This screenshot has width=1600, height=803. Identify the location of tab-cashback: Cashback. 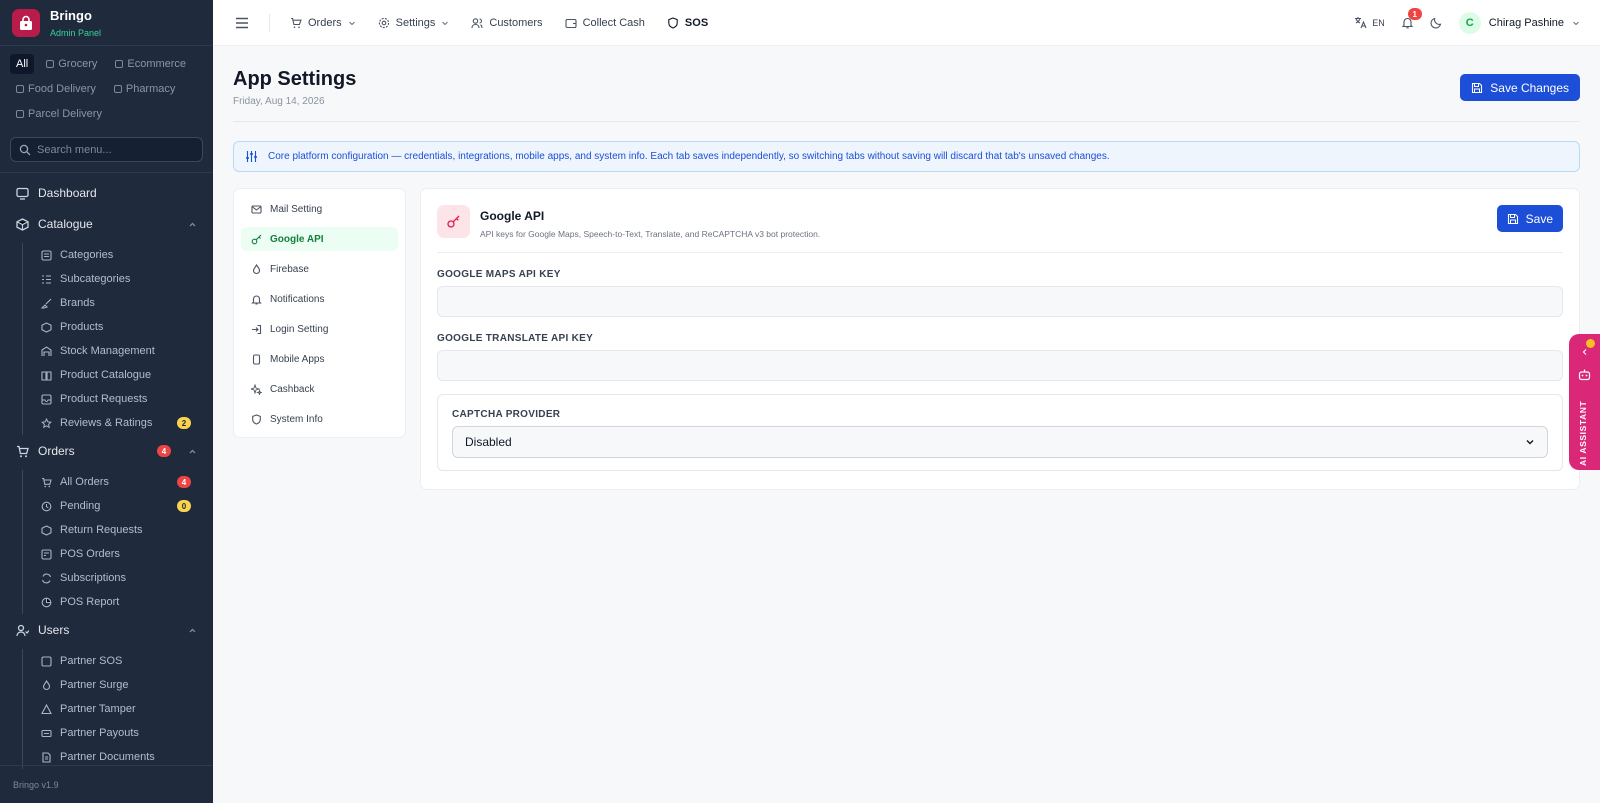
(319, 389).